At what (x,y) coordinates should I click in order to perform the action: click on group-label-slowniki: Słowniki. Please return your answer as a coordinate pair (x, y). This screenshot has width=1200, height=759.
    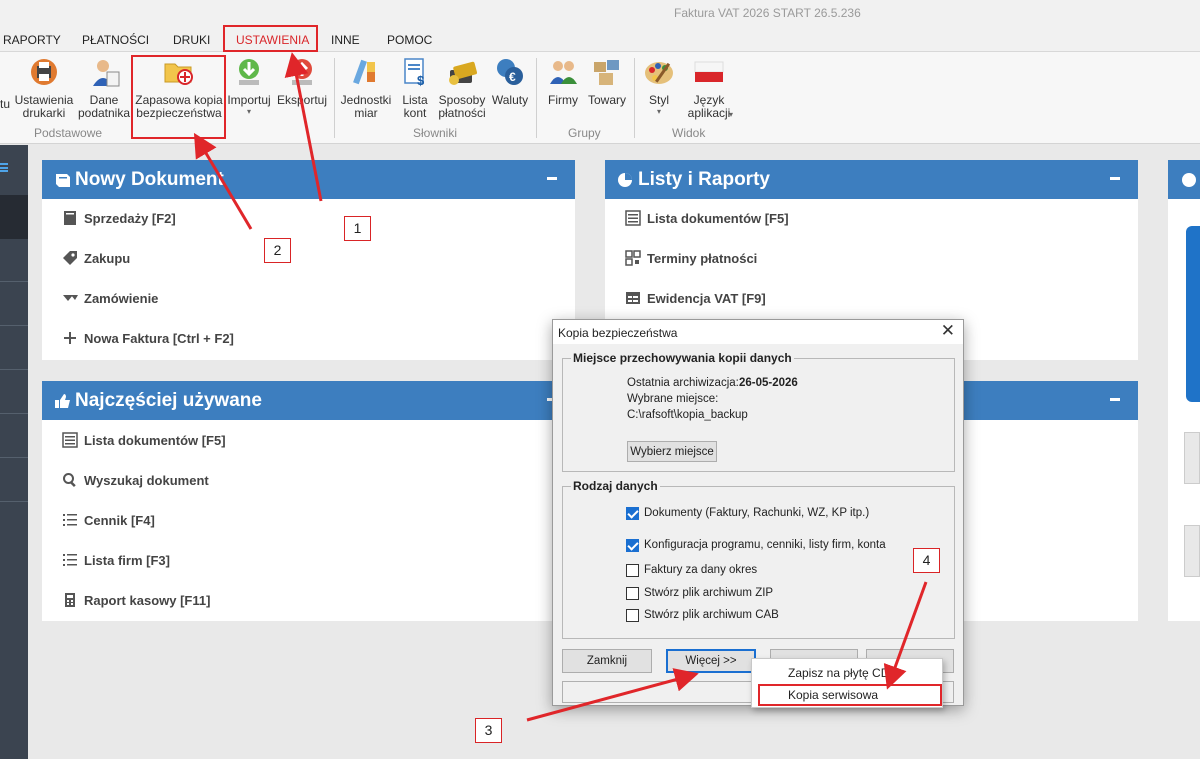
    Looking at the image, I should click on (435, 133).